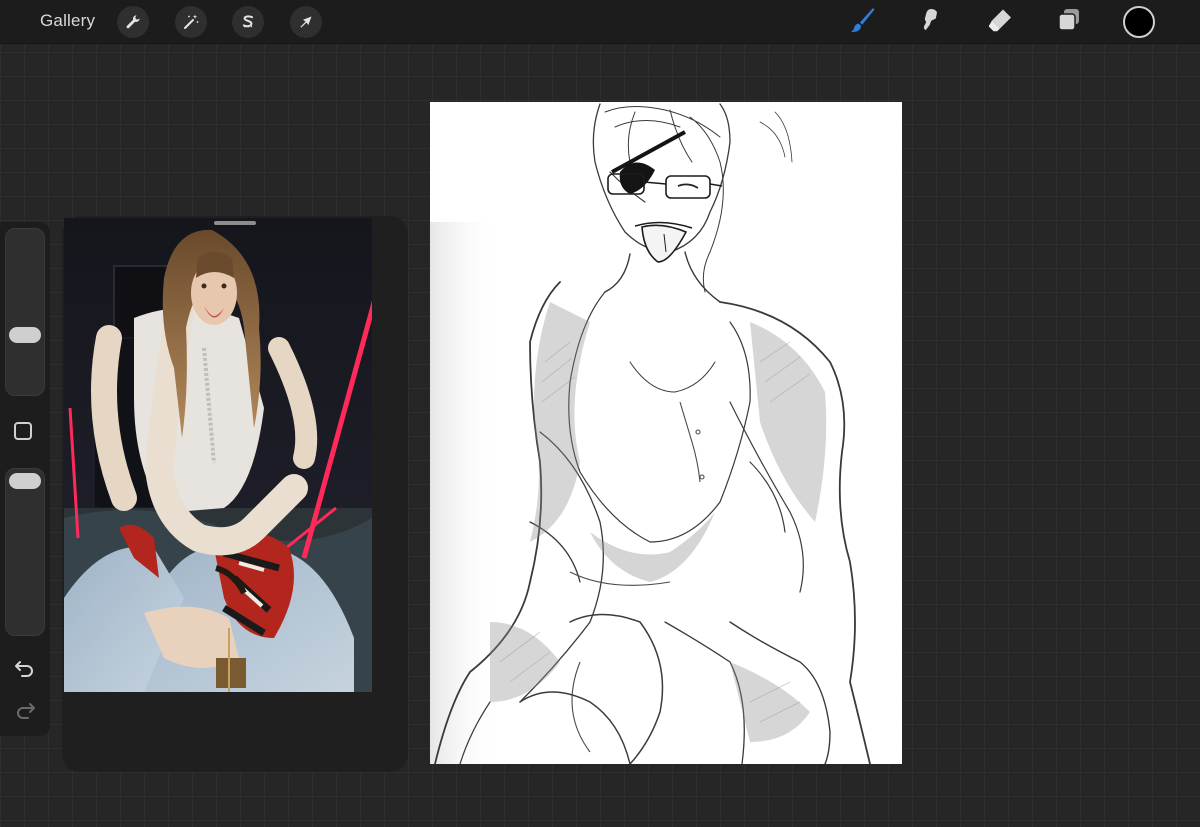 The height and width of the screenshot is (827, 1200). I want to click on smudge-tool-button, so click(929, 22).